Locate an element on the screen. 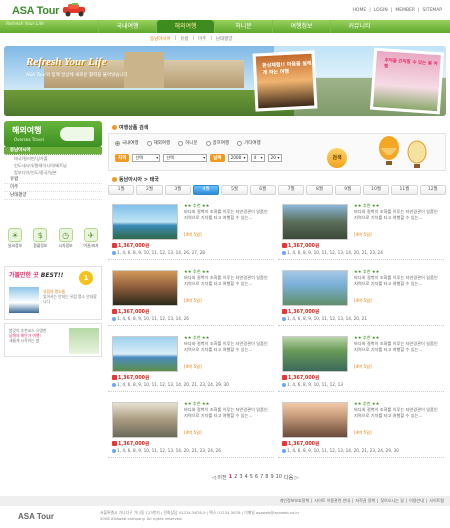 Image resolution: width=450 pixels, height=528 pixels. month-tab-4: 4월 is located at coordinates (206, 190).